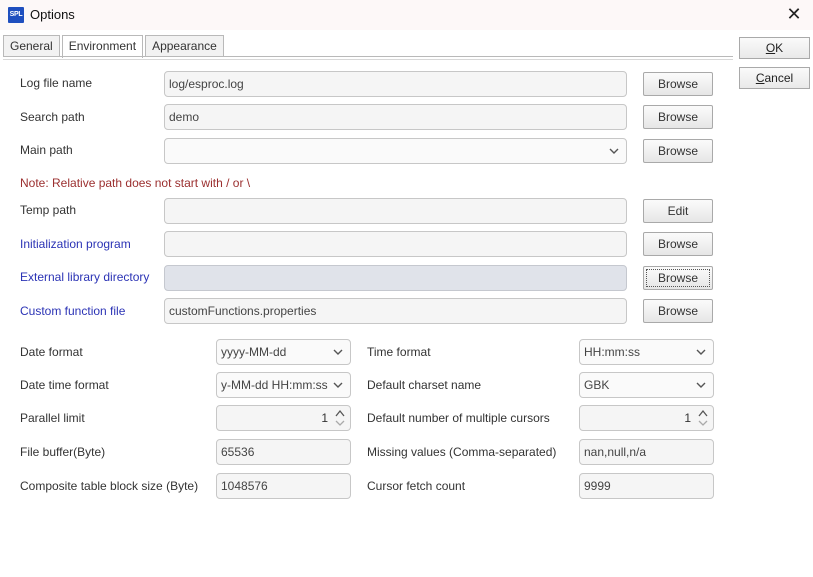  What do you see at coordinates (368, 56) in the screenshot?
I see `tab-panel-border` at bounding box center [368, 56].